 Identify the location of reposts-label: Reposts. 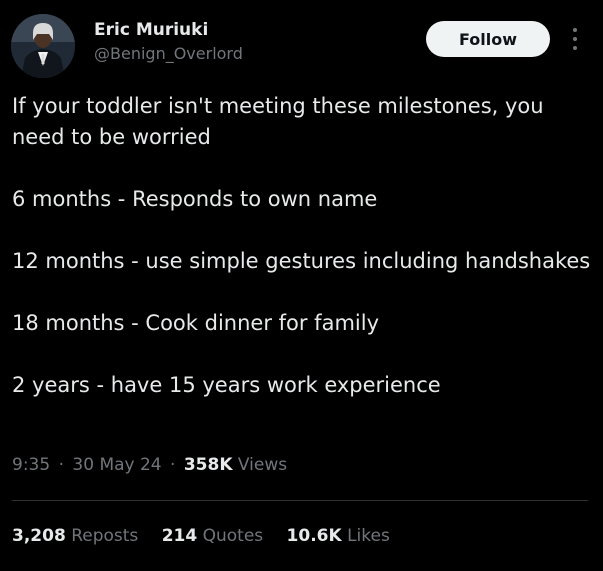
(105, 536).